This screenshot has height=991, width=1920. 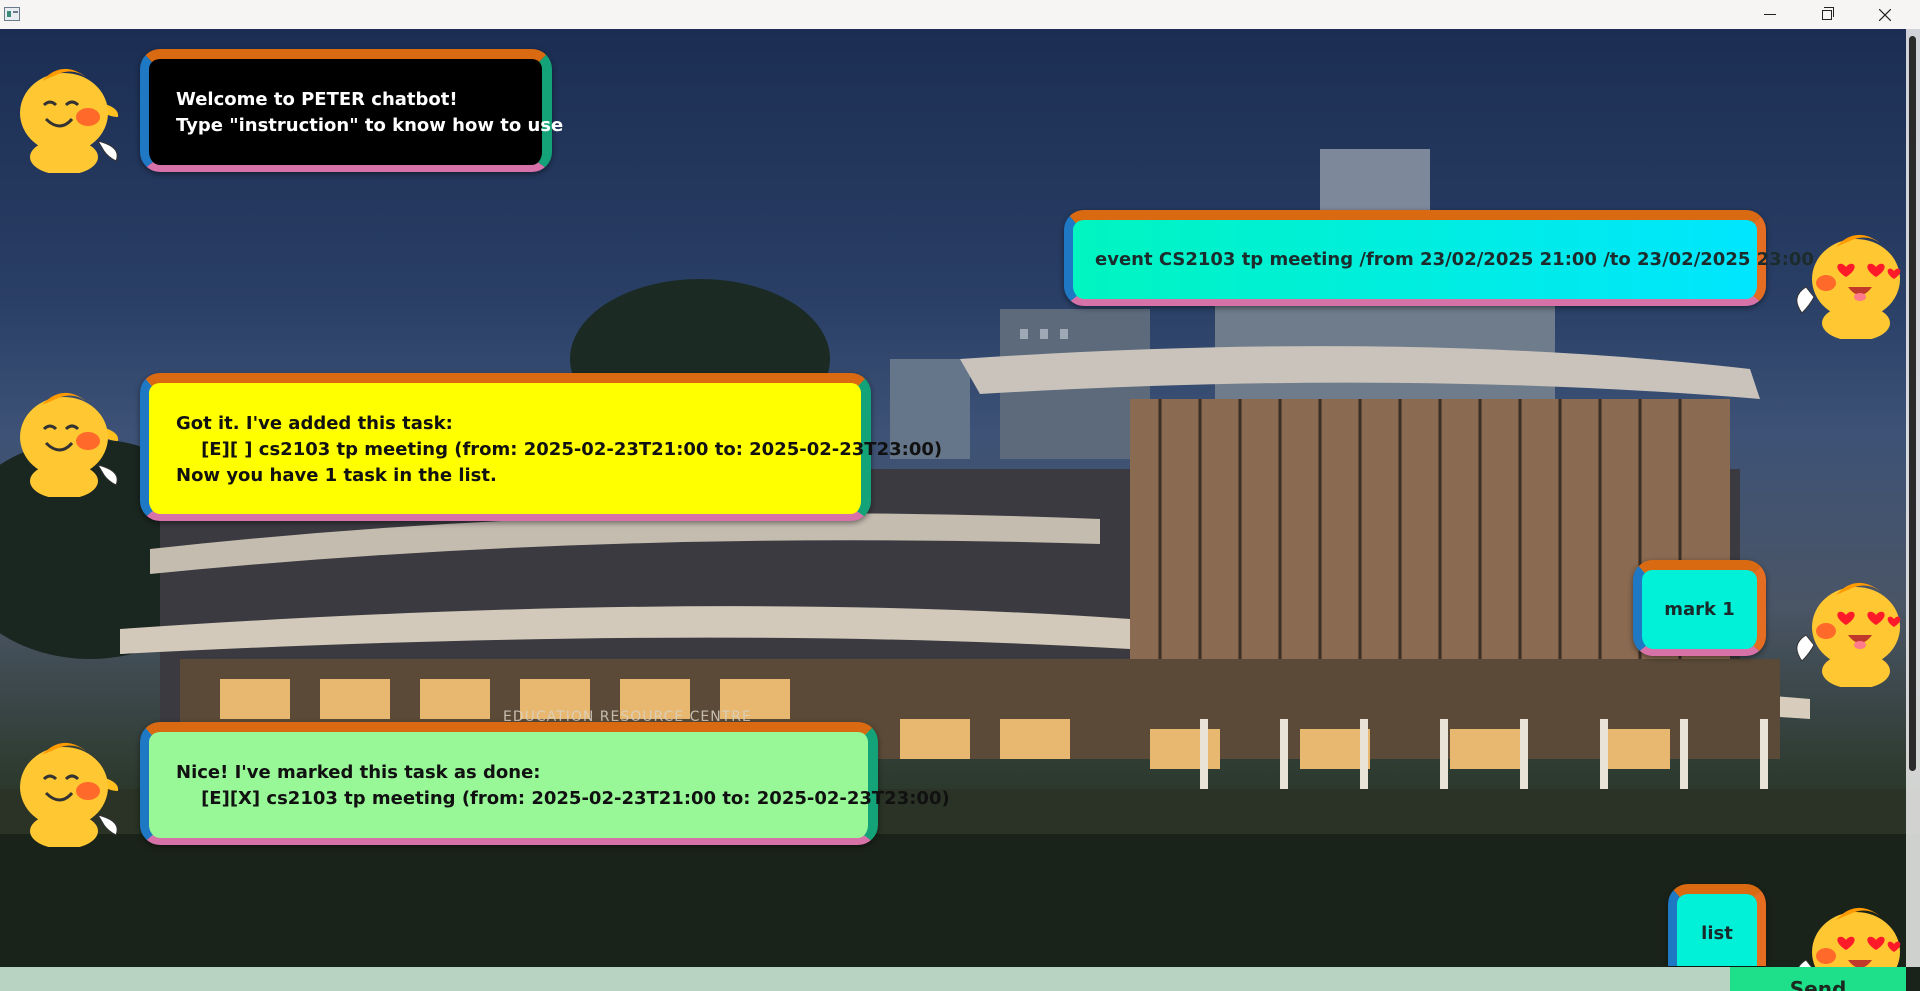 I want to click on user-message-list: list, so click(x=1717, y=925).